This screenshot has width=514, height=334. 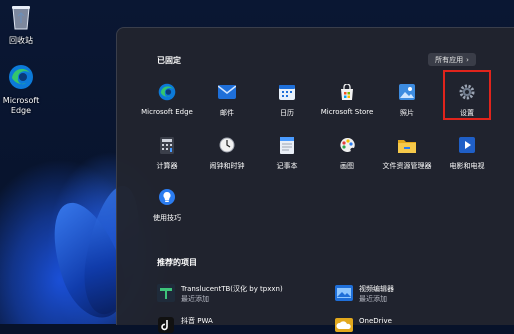 I want to click on app-label: 电影和电视, so click(x=467, y=166).